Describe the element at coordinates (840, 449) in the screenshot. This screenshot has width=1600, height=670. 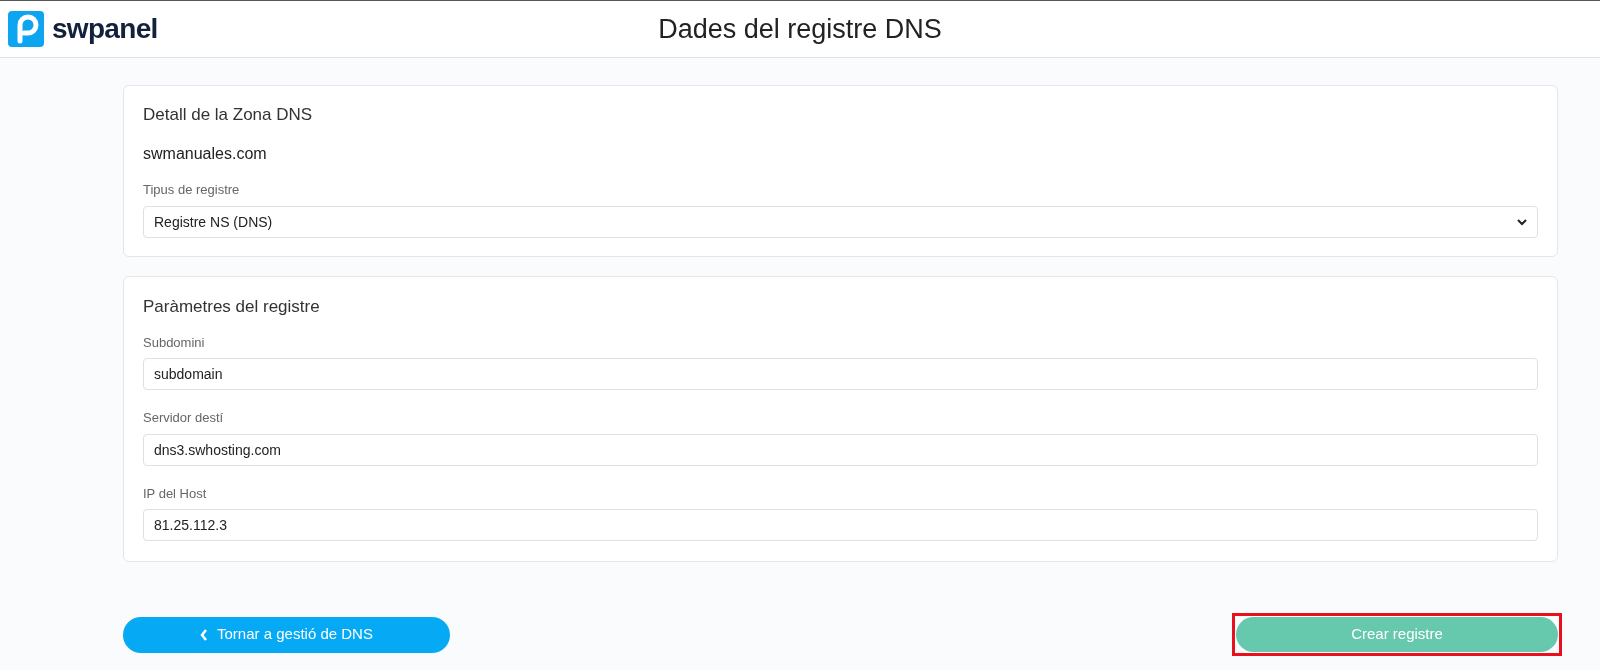
I see `input-field: dns3.swhosting.com` at that location.